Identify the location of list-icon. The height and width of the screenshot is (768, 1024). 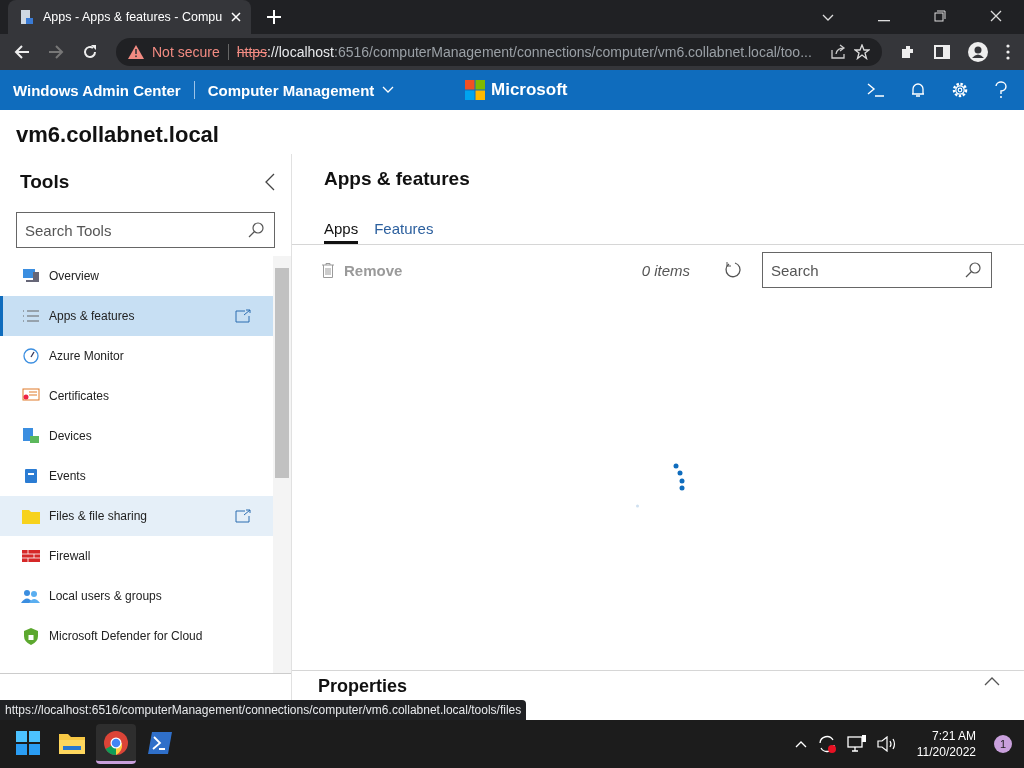
(31, 316).